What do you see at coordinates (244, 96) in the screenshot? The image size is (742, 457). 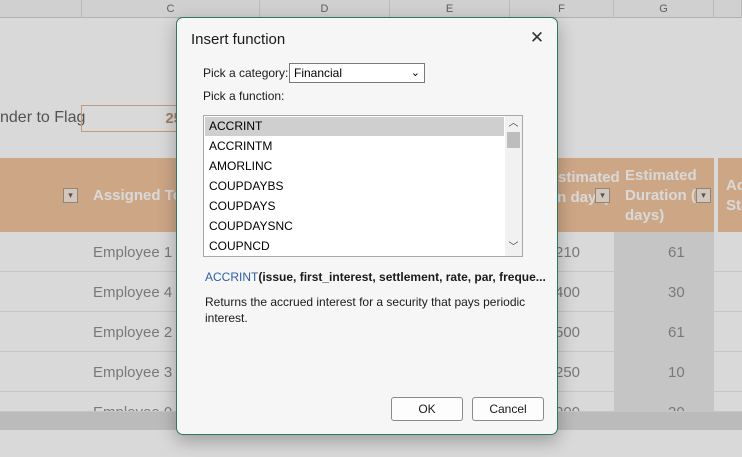 I see `function-label: Pick a function:` at bounding box center [244, 96].